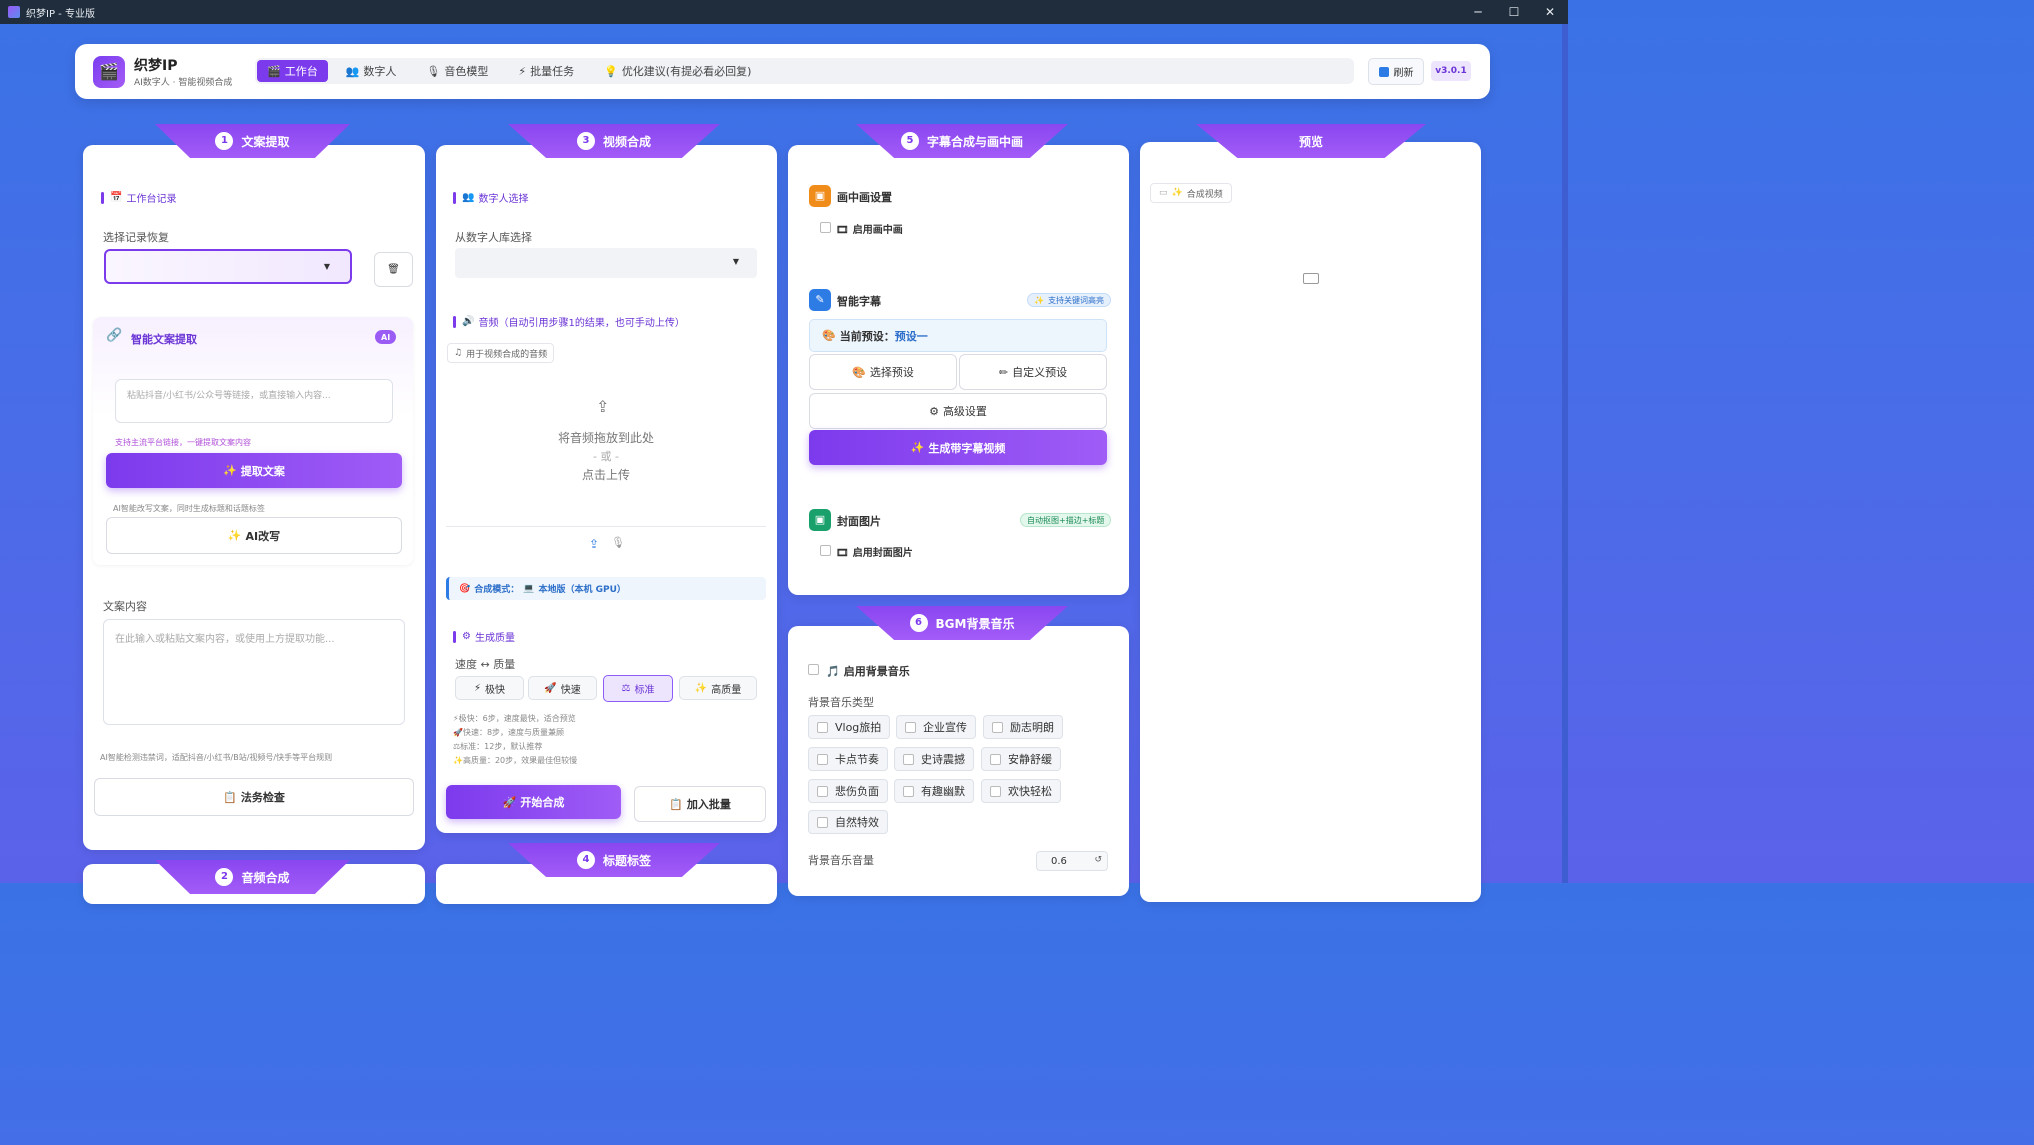 The width and height of the screenshot is (2034, 1145). Describe the element at coordinates (611, 71) in the screenshot. I see `lightbulb-icon: 💡` at that location.